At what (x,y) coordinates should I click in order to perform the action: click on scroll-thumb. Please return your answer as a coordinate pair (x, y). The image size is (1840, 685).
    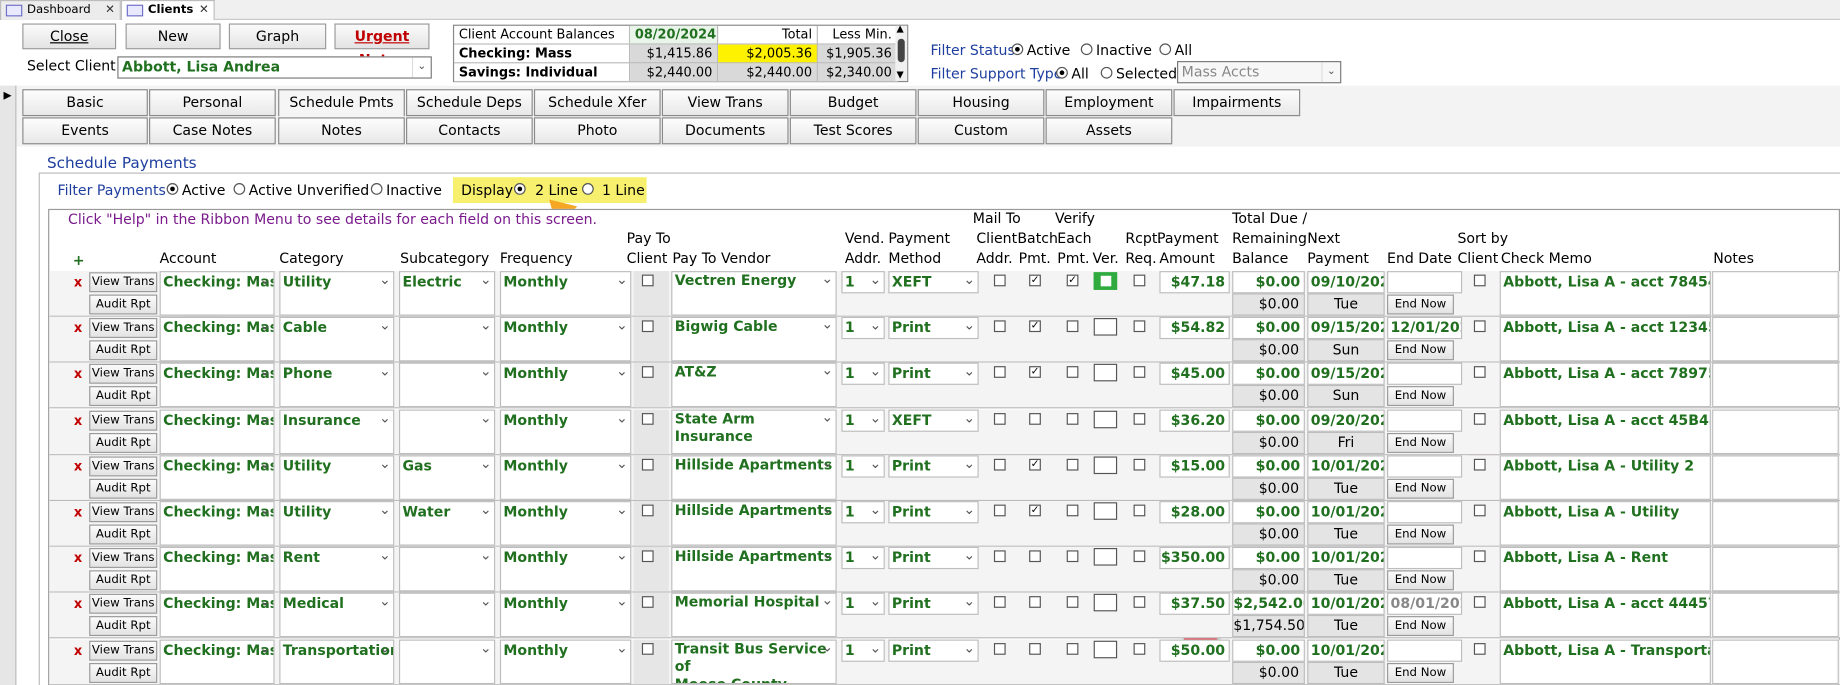
    Looking at the image, I should click on (901, 50).